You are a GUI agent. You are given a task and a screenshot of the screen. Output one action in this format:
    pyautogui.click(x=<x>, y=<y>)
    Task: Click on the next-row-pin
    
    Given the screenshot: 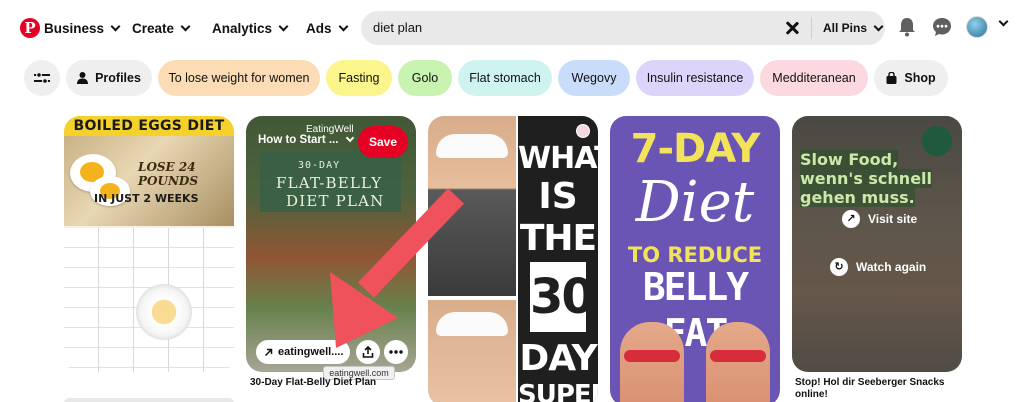 What is the action you would take?
    pyautogui.click(x=149, y=400)
    